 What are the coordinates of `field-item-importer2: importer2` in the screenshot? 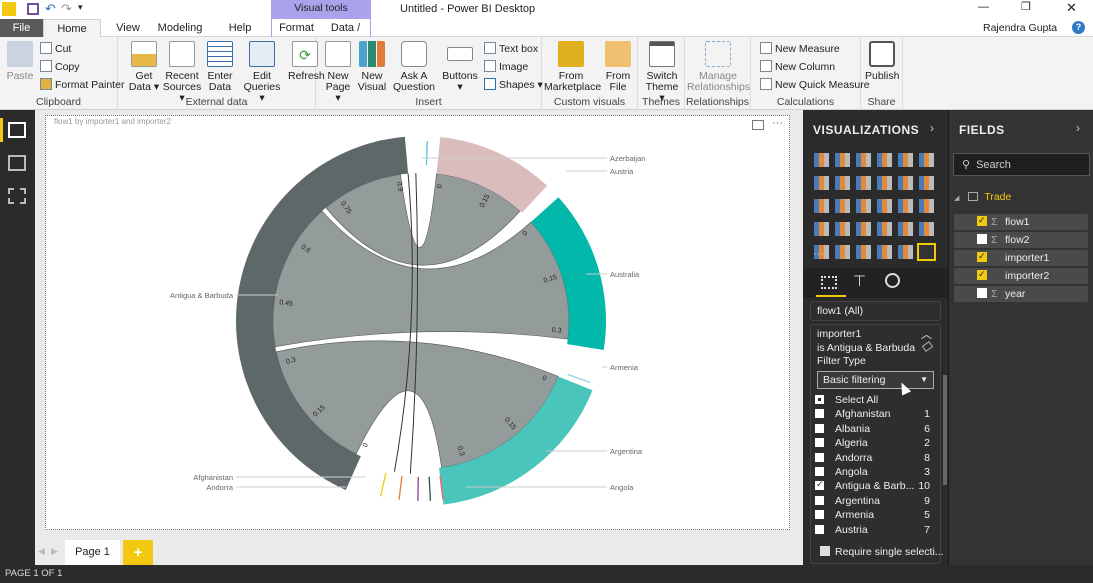 It's located at (1021, 275).